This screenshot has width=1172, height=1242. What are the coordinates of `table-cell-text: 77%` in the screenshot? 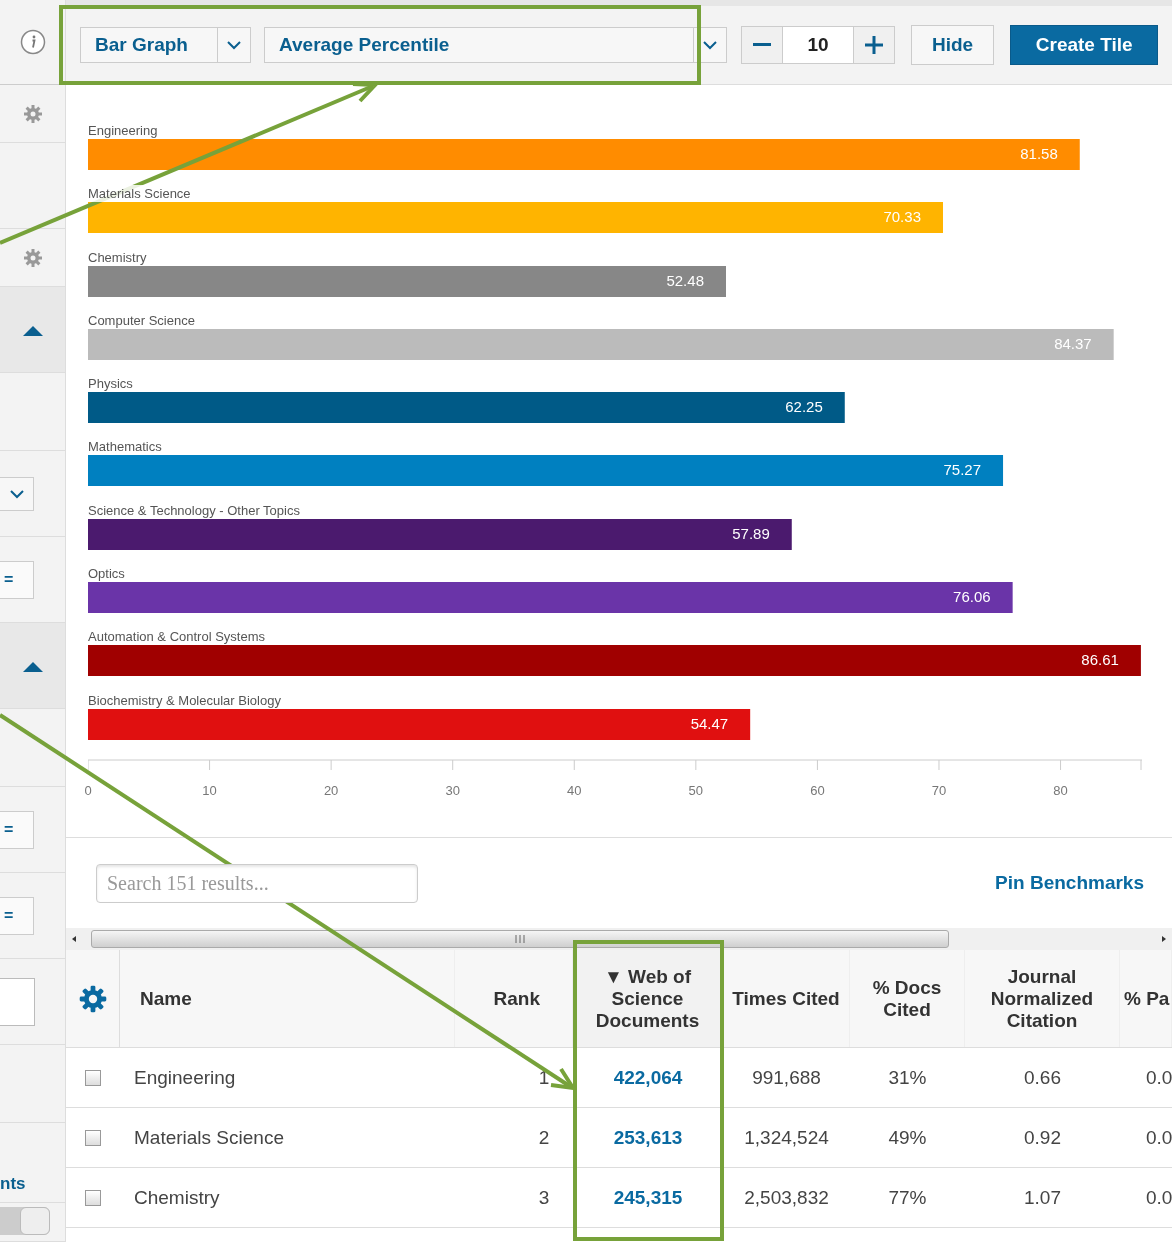 It's located at (907, 1197).